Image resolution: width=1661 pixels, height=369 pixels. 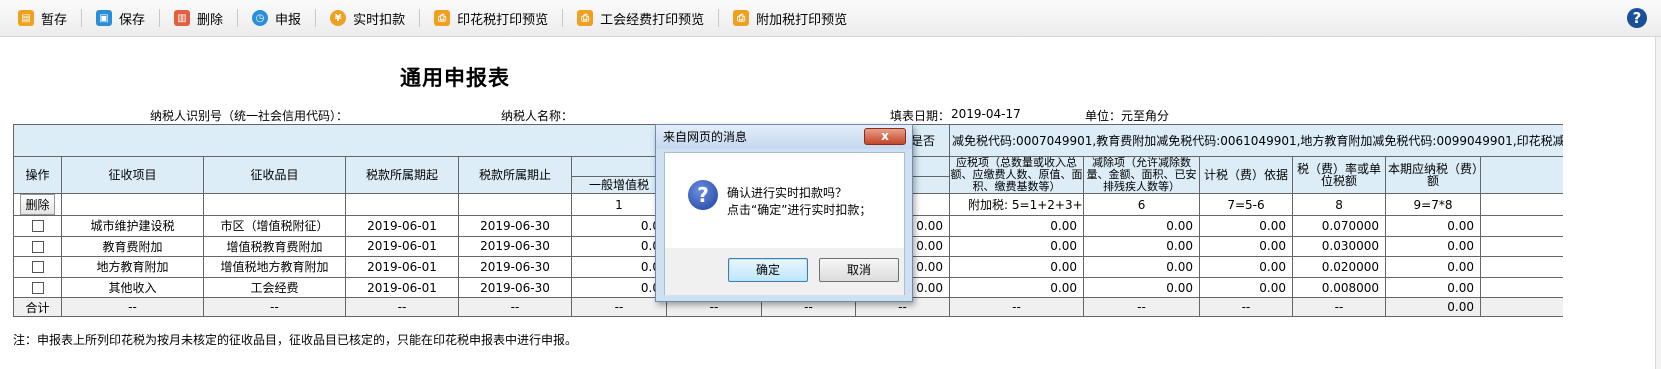 What do you see at coordinates (260, 18) in the screenshot?
I see `declare-icon: ◷` at bounding box center [260, 18].